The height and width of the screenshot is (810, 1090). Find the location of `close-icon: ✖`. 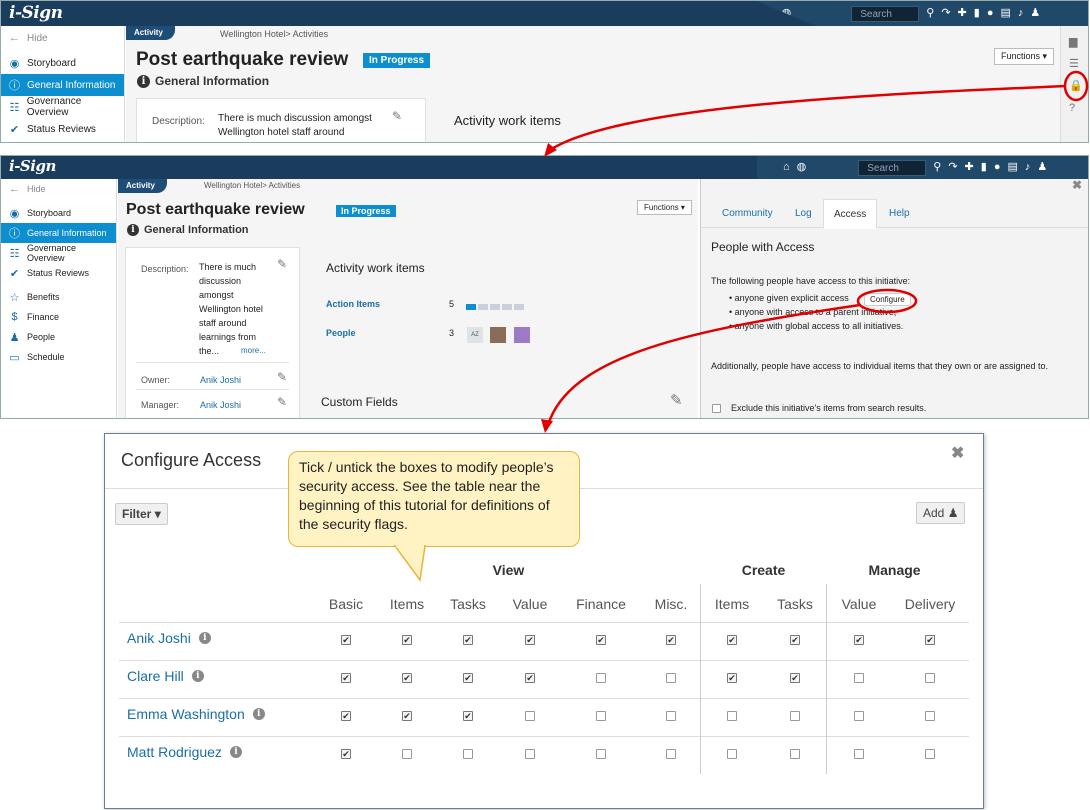

close-icon: ✖ is located at coordinates (1077, 185).